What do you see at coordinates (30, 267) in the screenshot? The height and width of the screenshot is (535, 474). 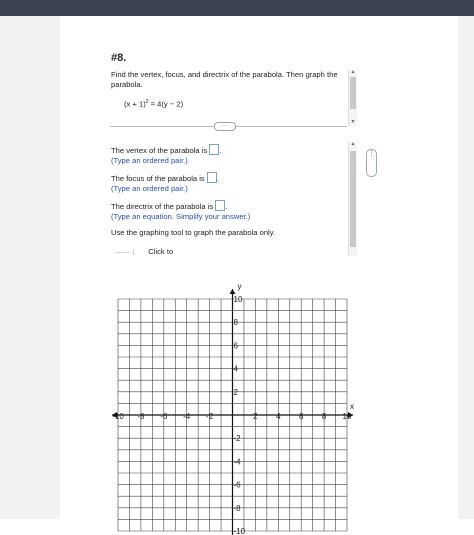 I see `left-gutter` at bounding box center [30, 267].